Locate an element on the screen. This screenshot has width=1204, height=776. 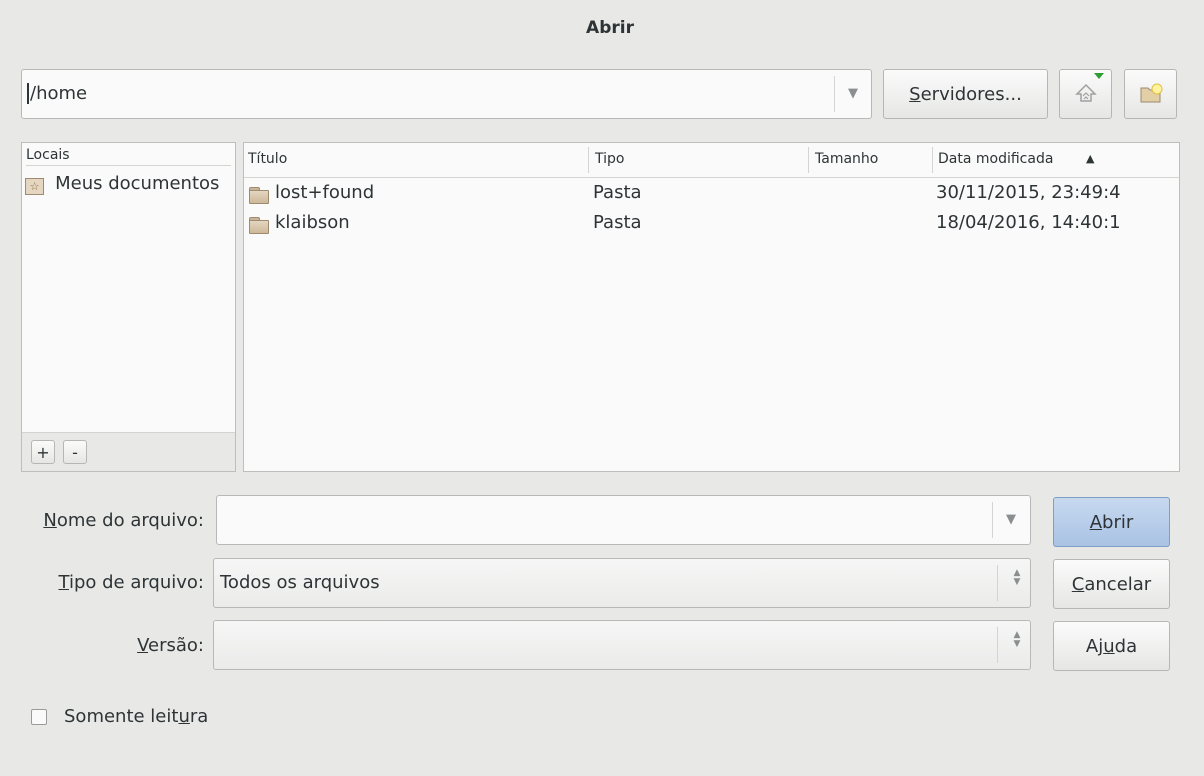
bookmark-star-icon: ☆ is located at coordinates (34, 186).